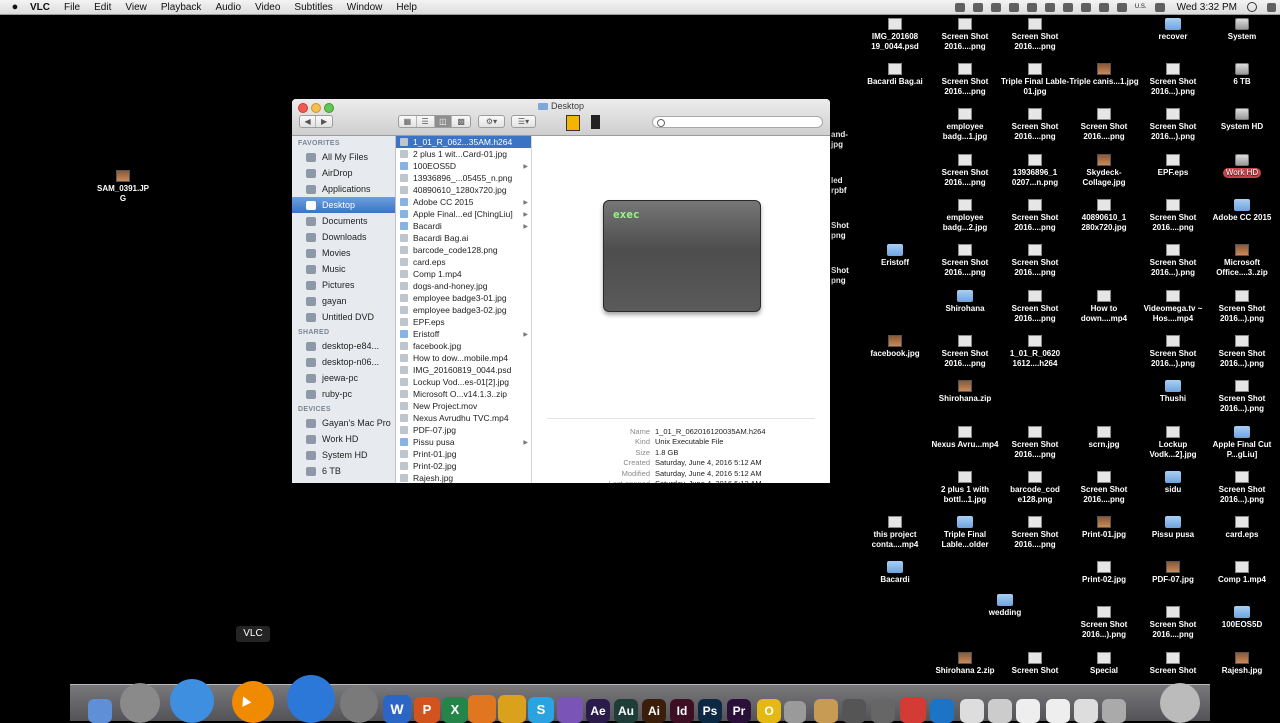 This screenshot has width=1280, height=723. I want to click on desktop-icon: PDF-07.jpg, so click(1173, 573).